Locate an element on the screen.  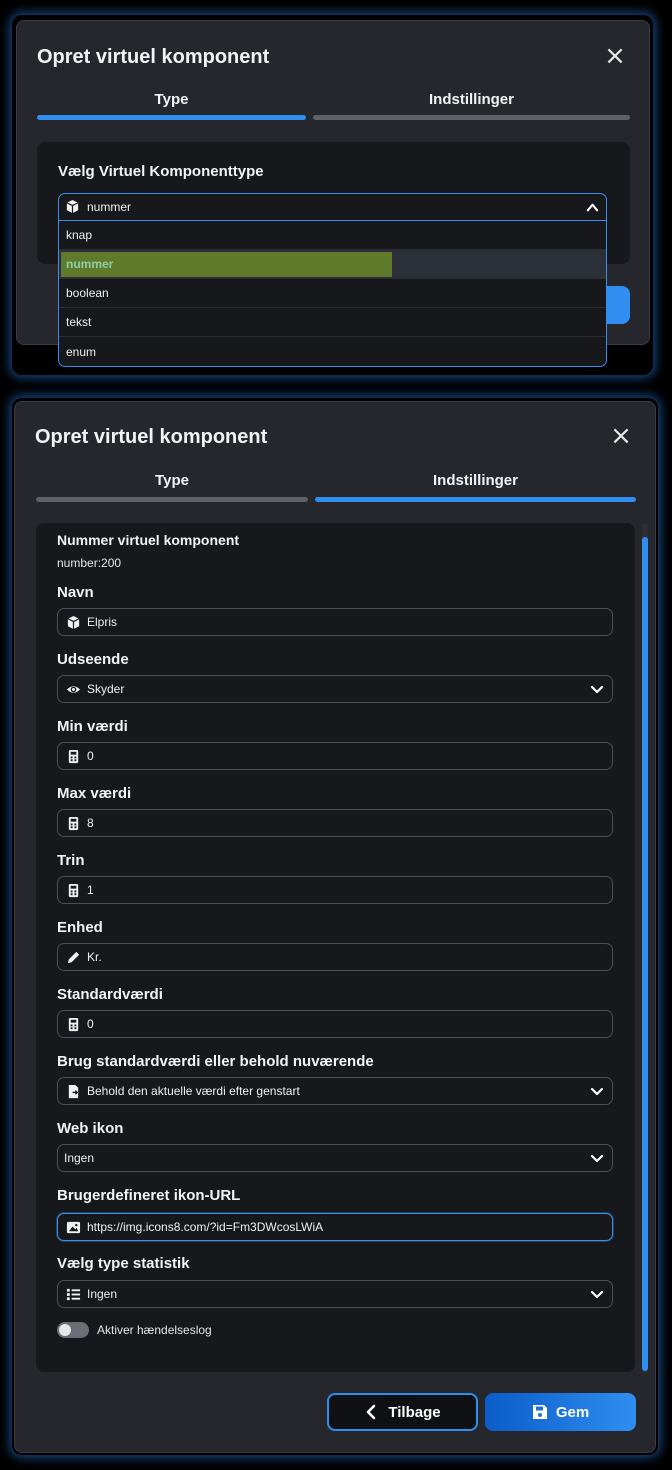
option-boolean: boolean is located at coordinates (332, 293).